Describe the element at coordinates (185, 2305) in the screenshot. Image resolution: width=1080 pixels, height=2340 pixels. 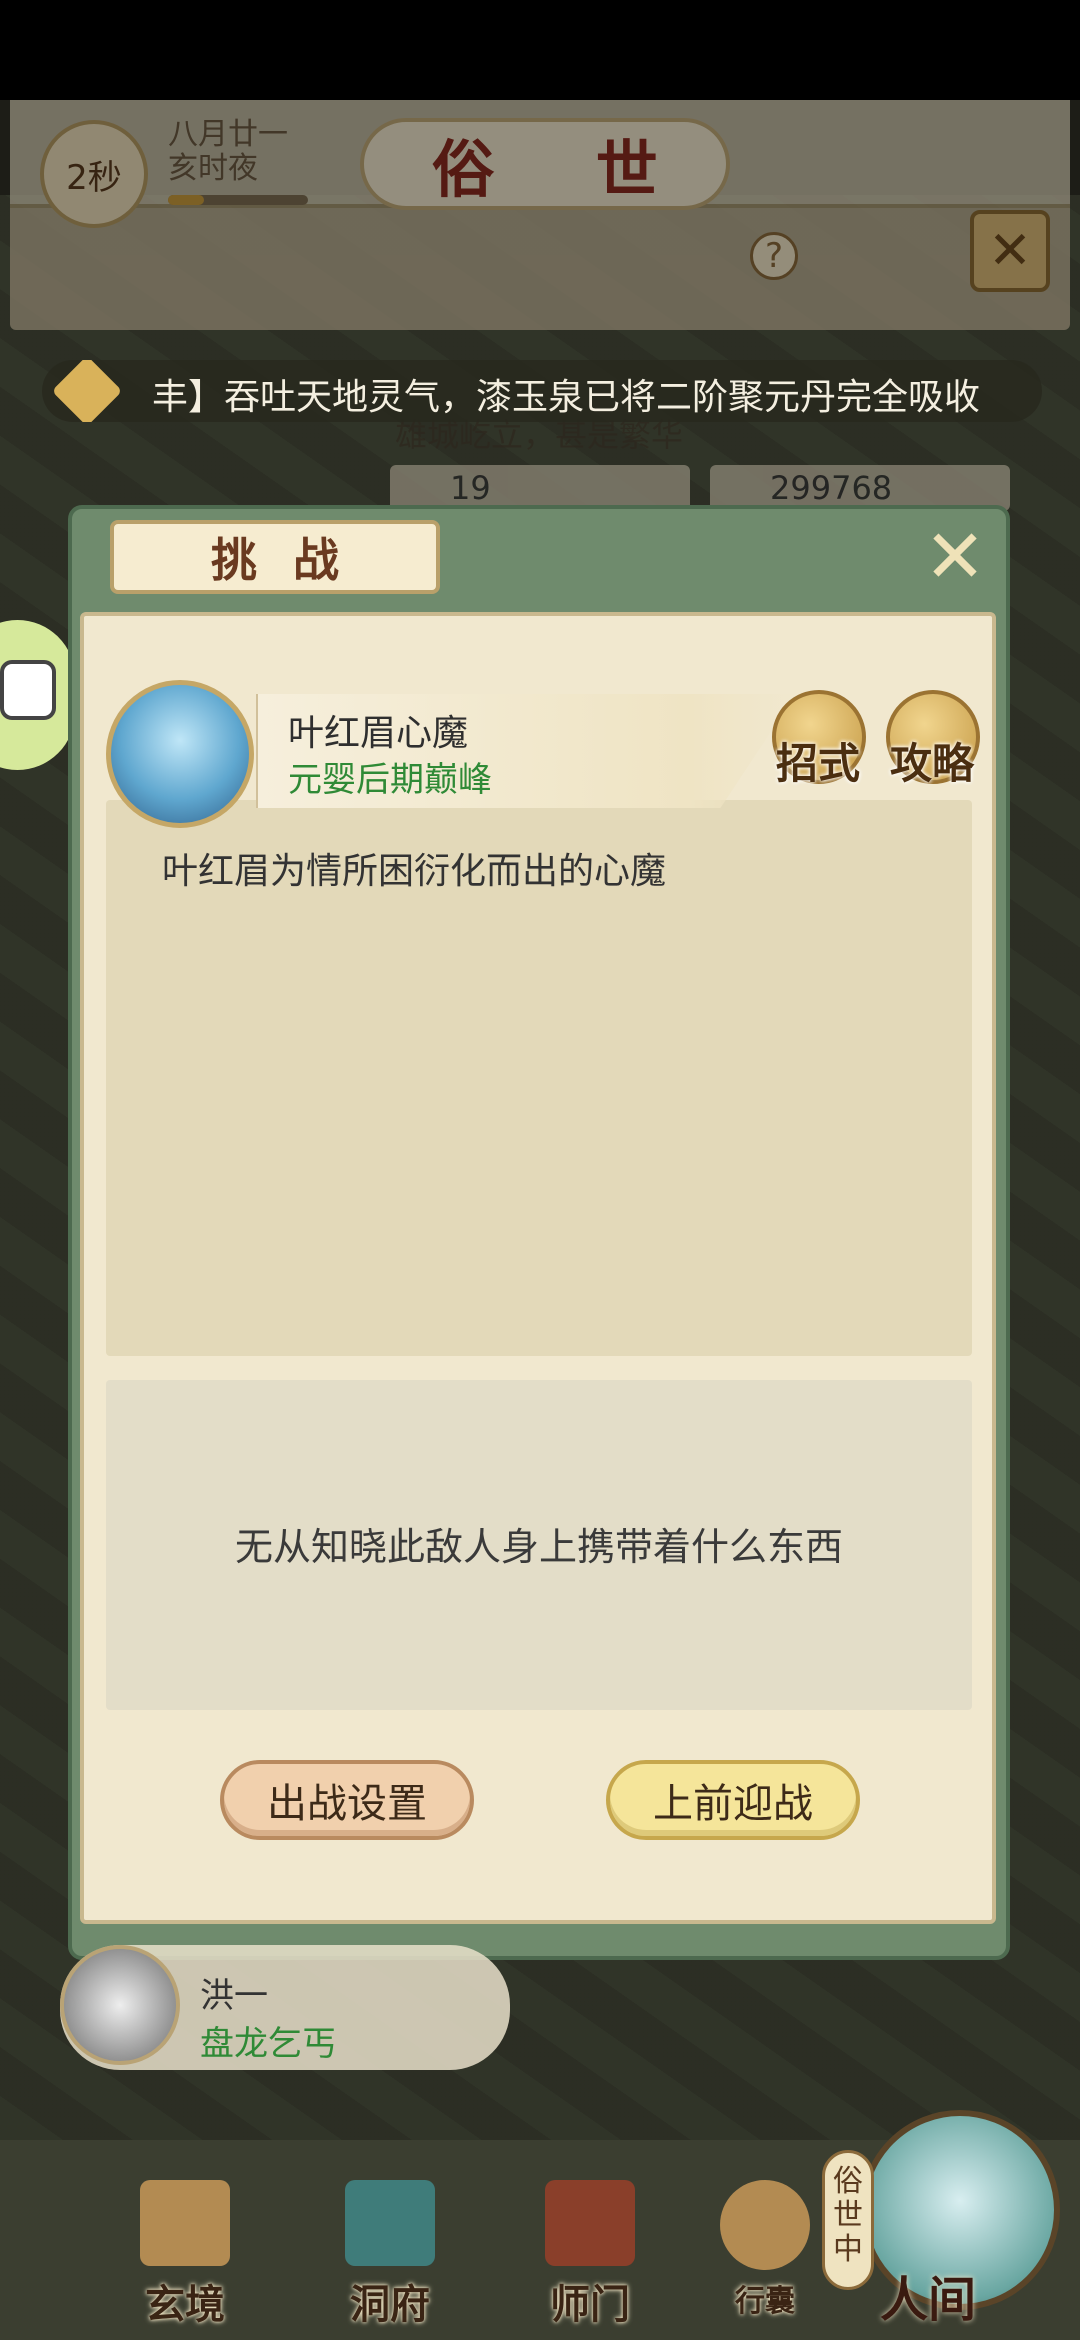
I see `nav-label: 玄境` at that location.